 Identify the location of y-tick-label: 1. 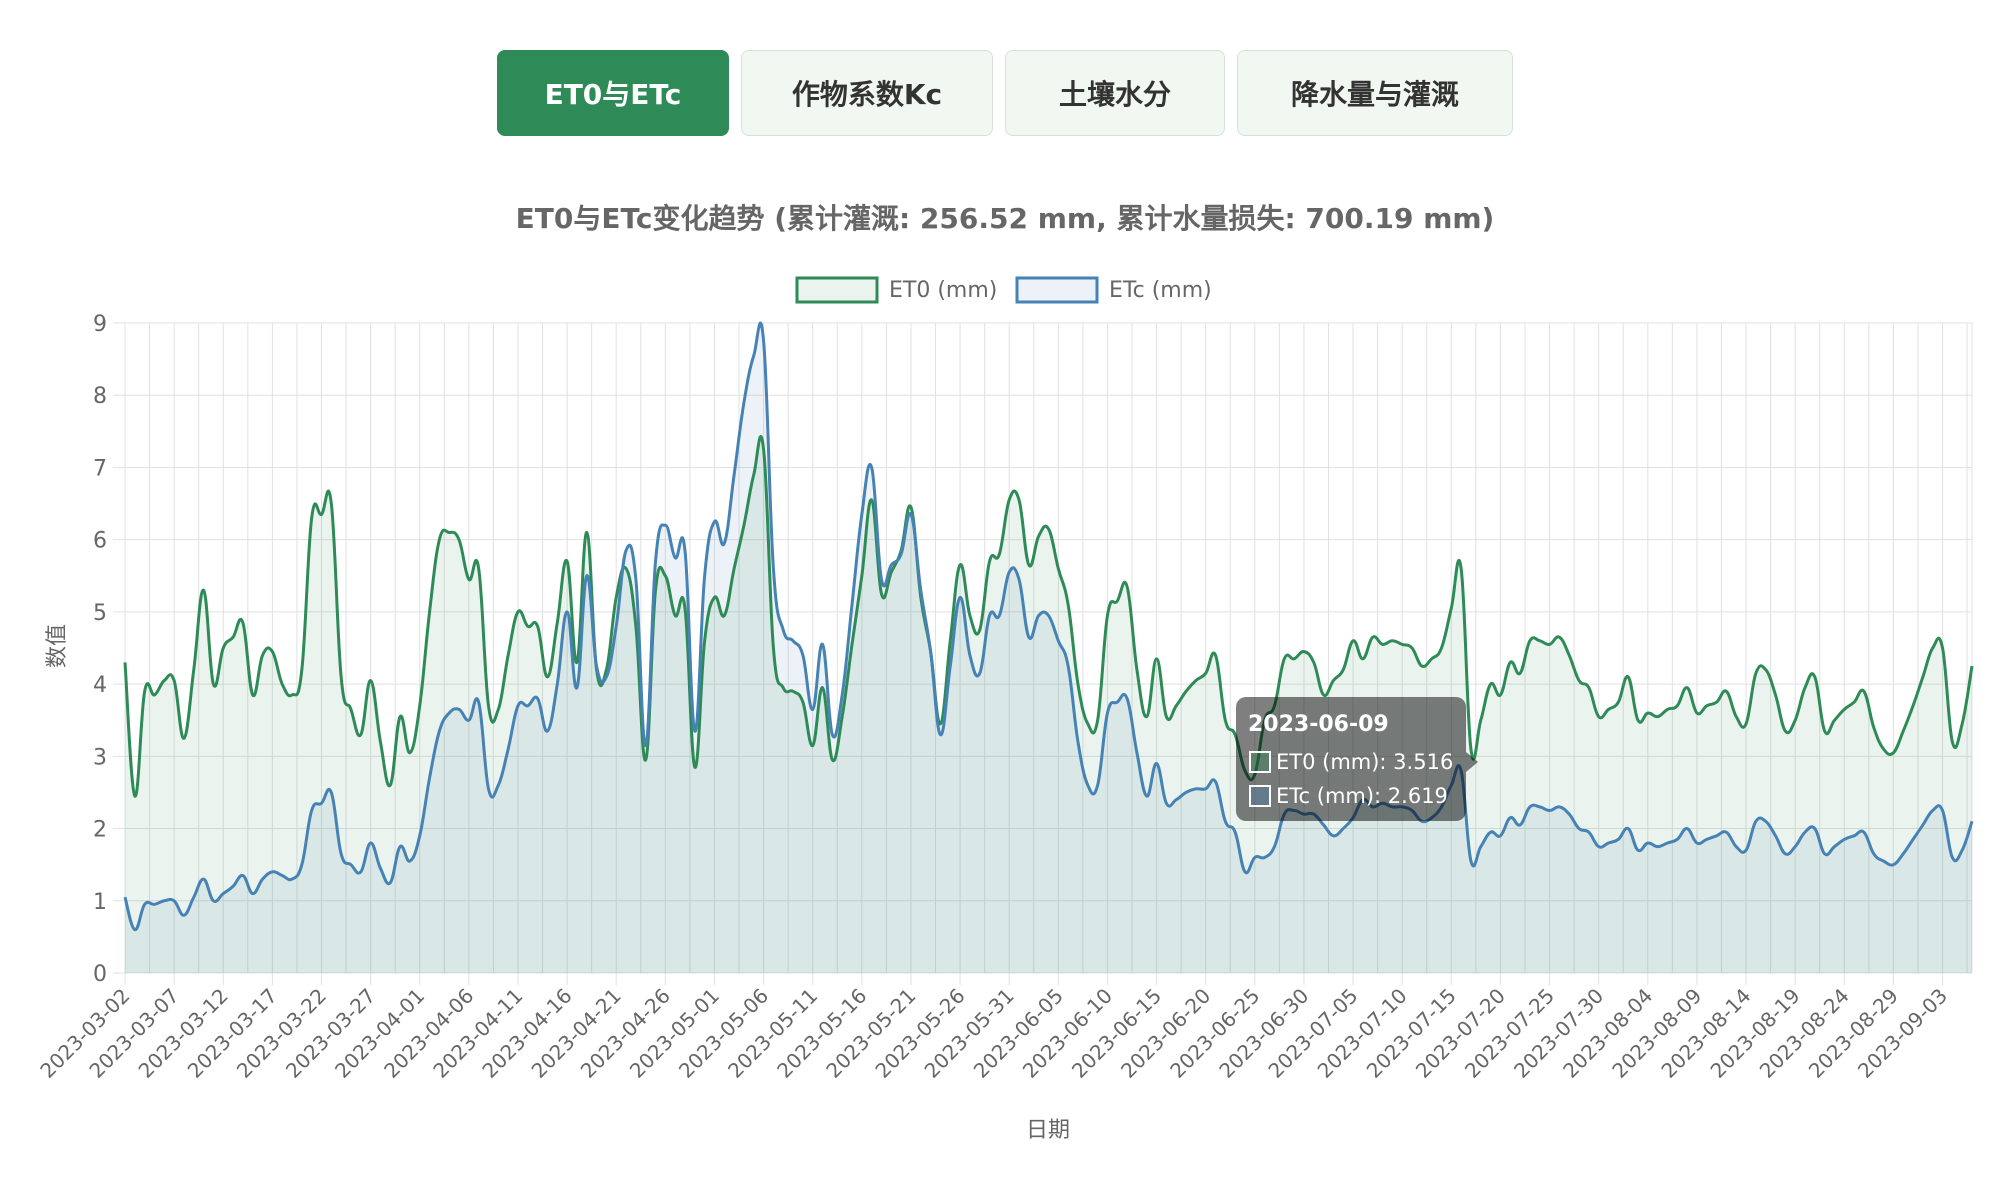
(100, 902).